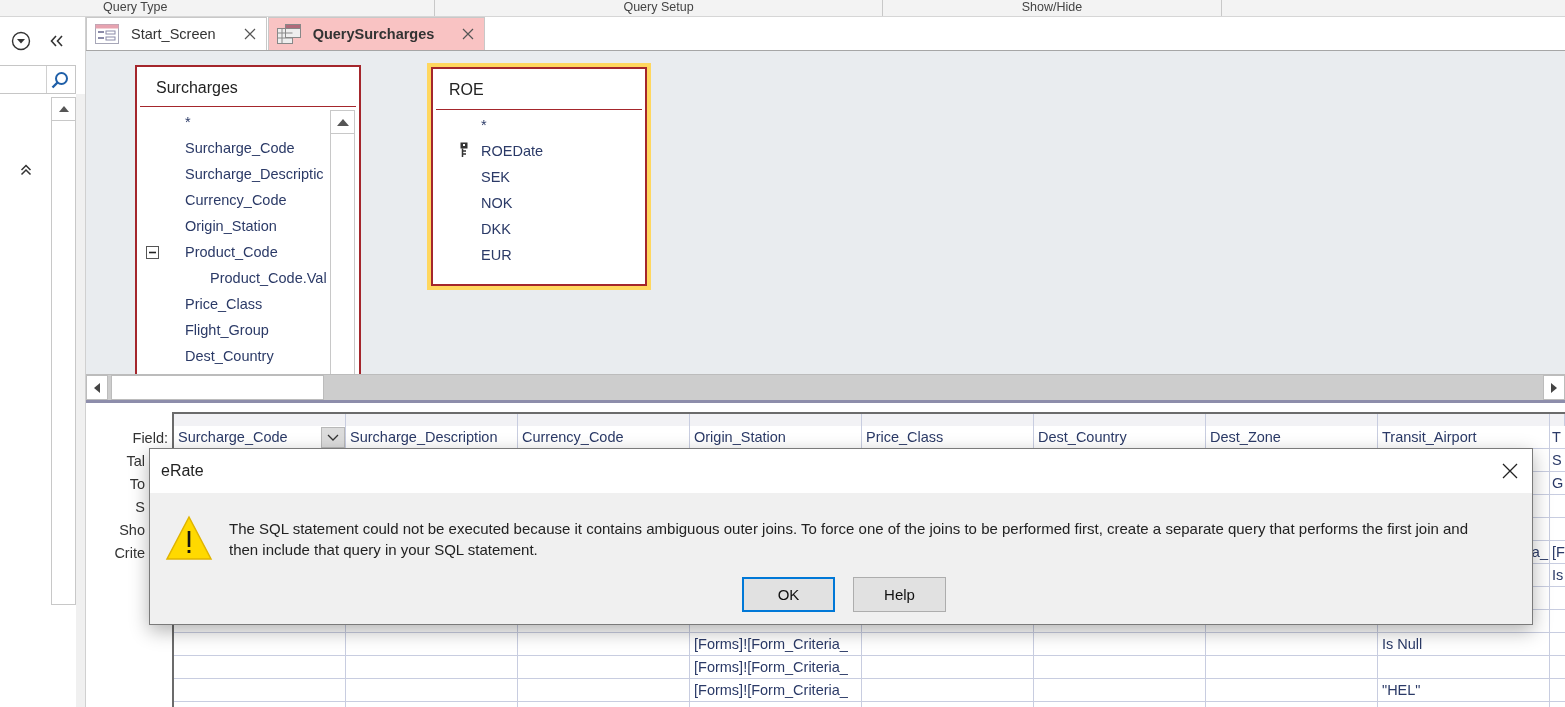 The width and height of the screenshot is (1565, 707). I want to click on field-name: NOK, so click(473, 203).